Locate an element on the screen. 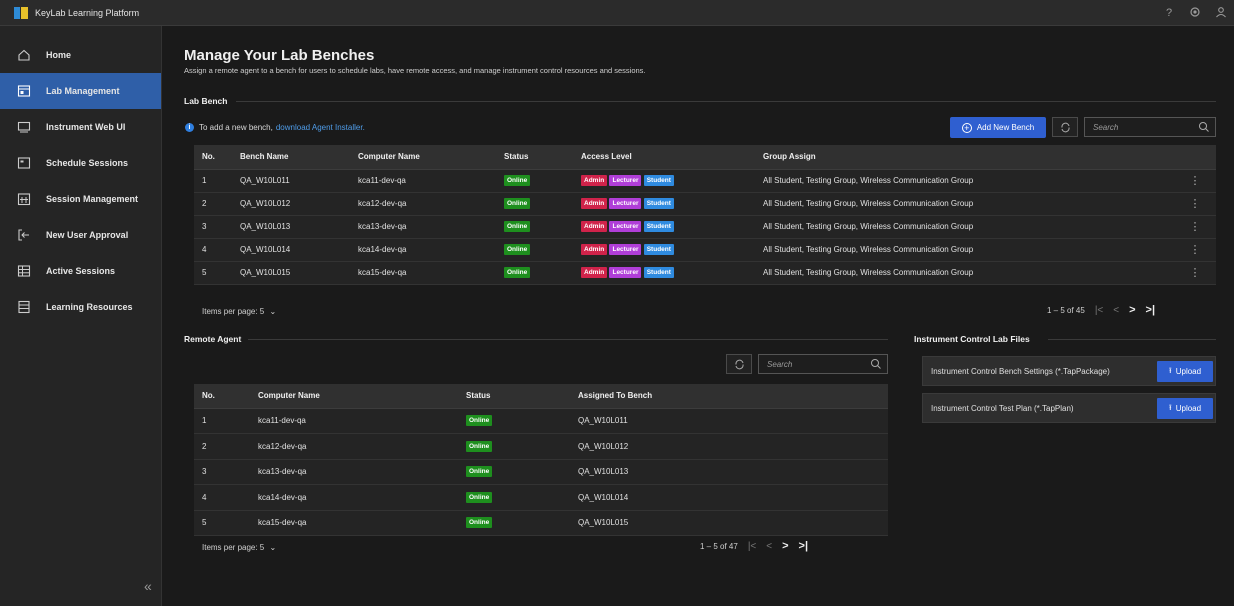 The height and width of the screenshot is (606, 1234). agent-refresh-button is located at coordinates (739, 364).